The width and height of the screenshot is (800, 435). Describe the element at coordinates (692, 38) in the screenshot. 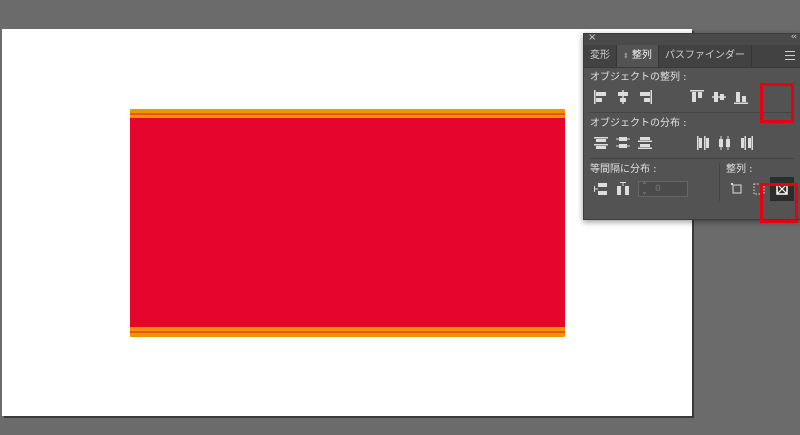

I see `panel-titlebar: × ‹‹` at that location.